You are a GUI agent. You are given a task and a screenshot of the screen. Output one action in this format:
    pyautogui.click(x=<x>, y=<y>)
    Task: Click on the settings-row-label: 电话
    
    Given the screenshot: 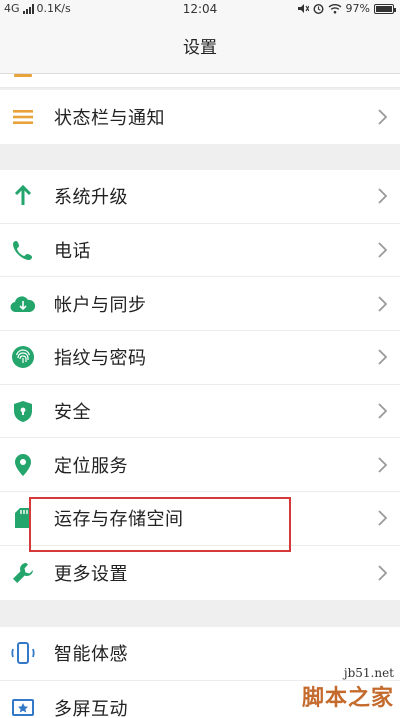 What is the action you would take?
    pyautogui.click(x=72, y=252)
    